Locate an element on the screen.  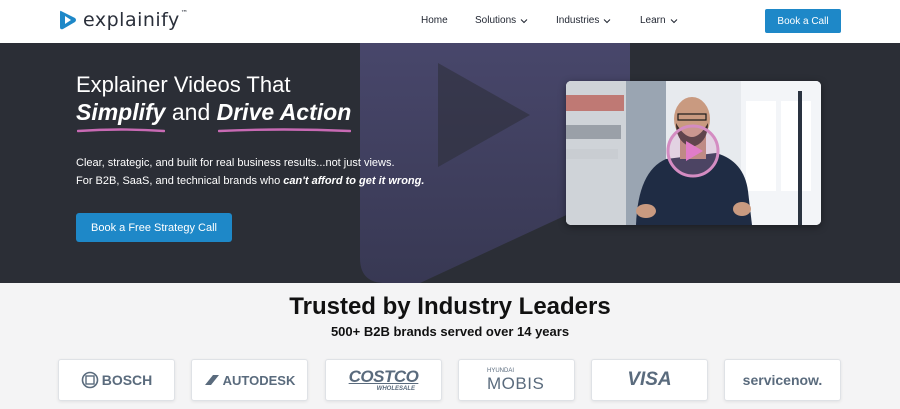
hero-title-line2: Simplify and Drive Action is located at coordinates (213, 112).